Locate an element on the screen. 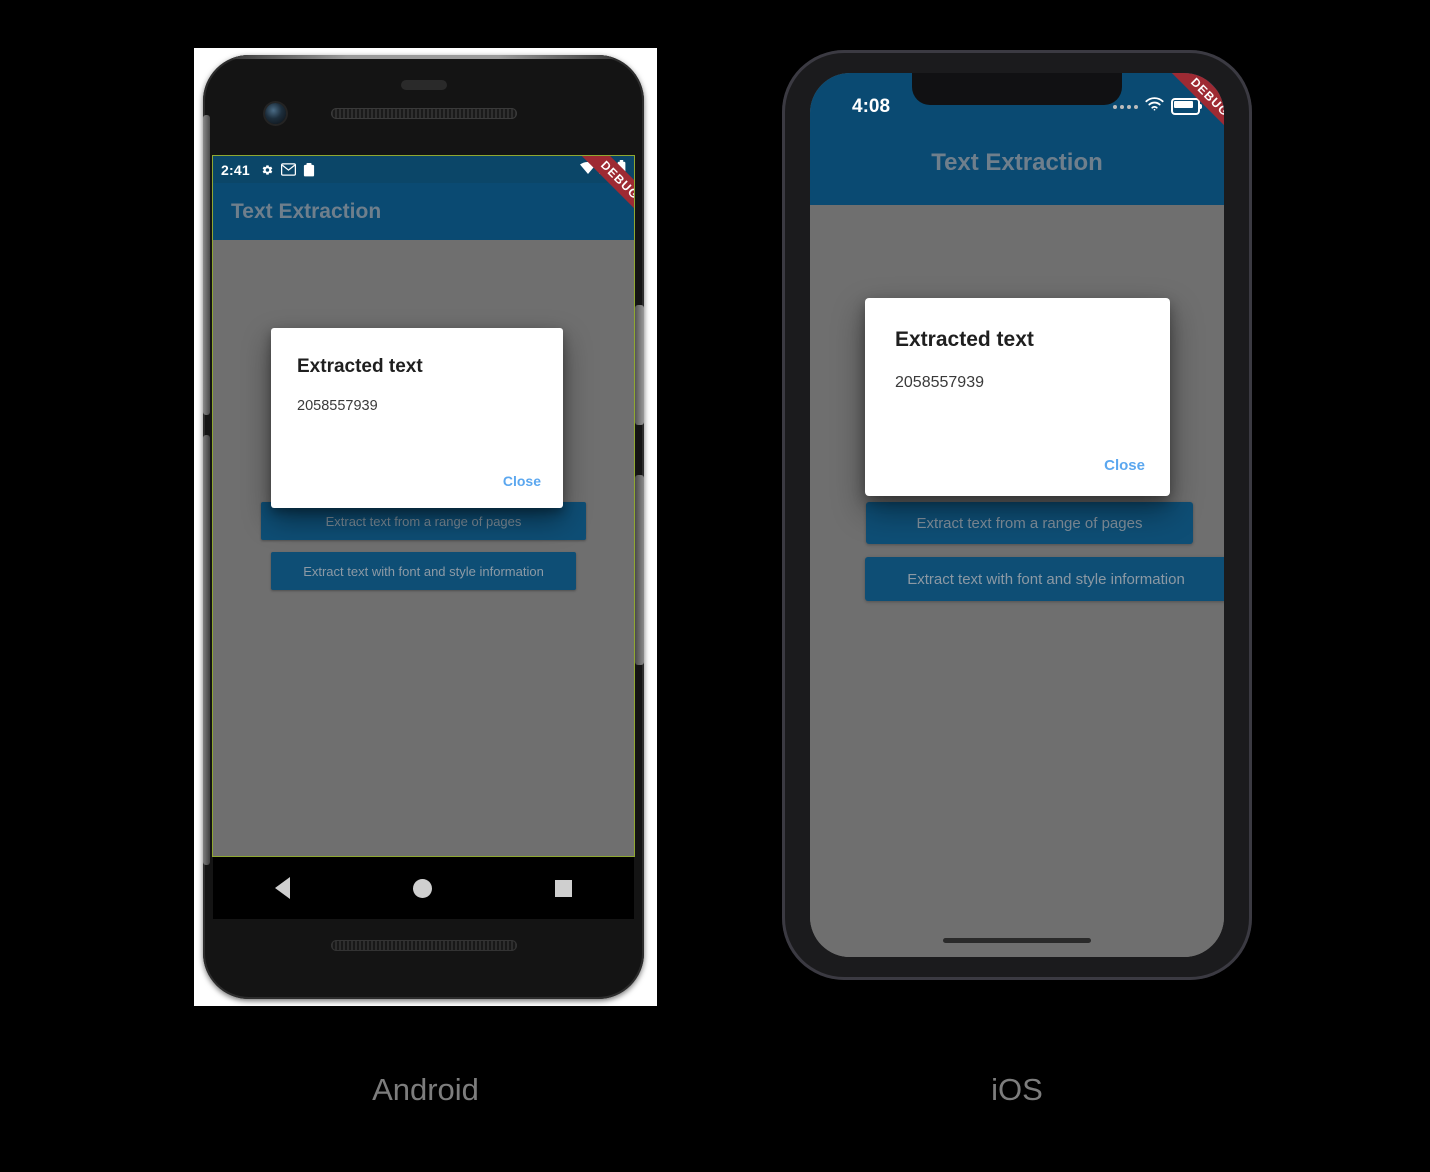 The width and height of the screenshot is (1430, 1172). ios-status-right-icons is located at coordinates (1157, 106).